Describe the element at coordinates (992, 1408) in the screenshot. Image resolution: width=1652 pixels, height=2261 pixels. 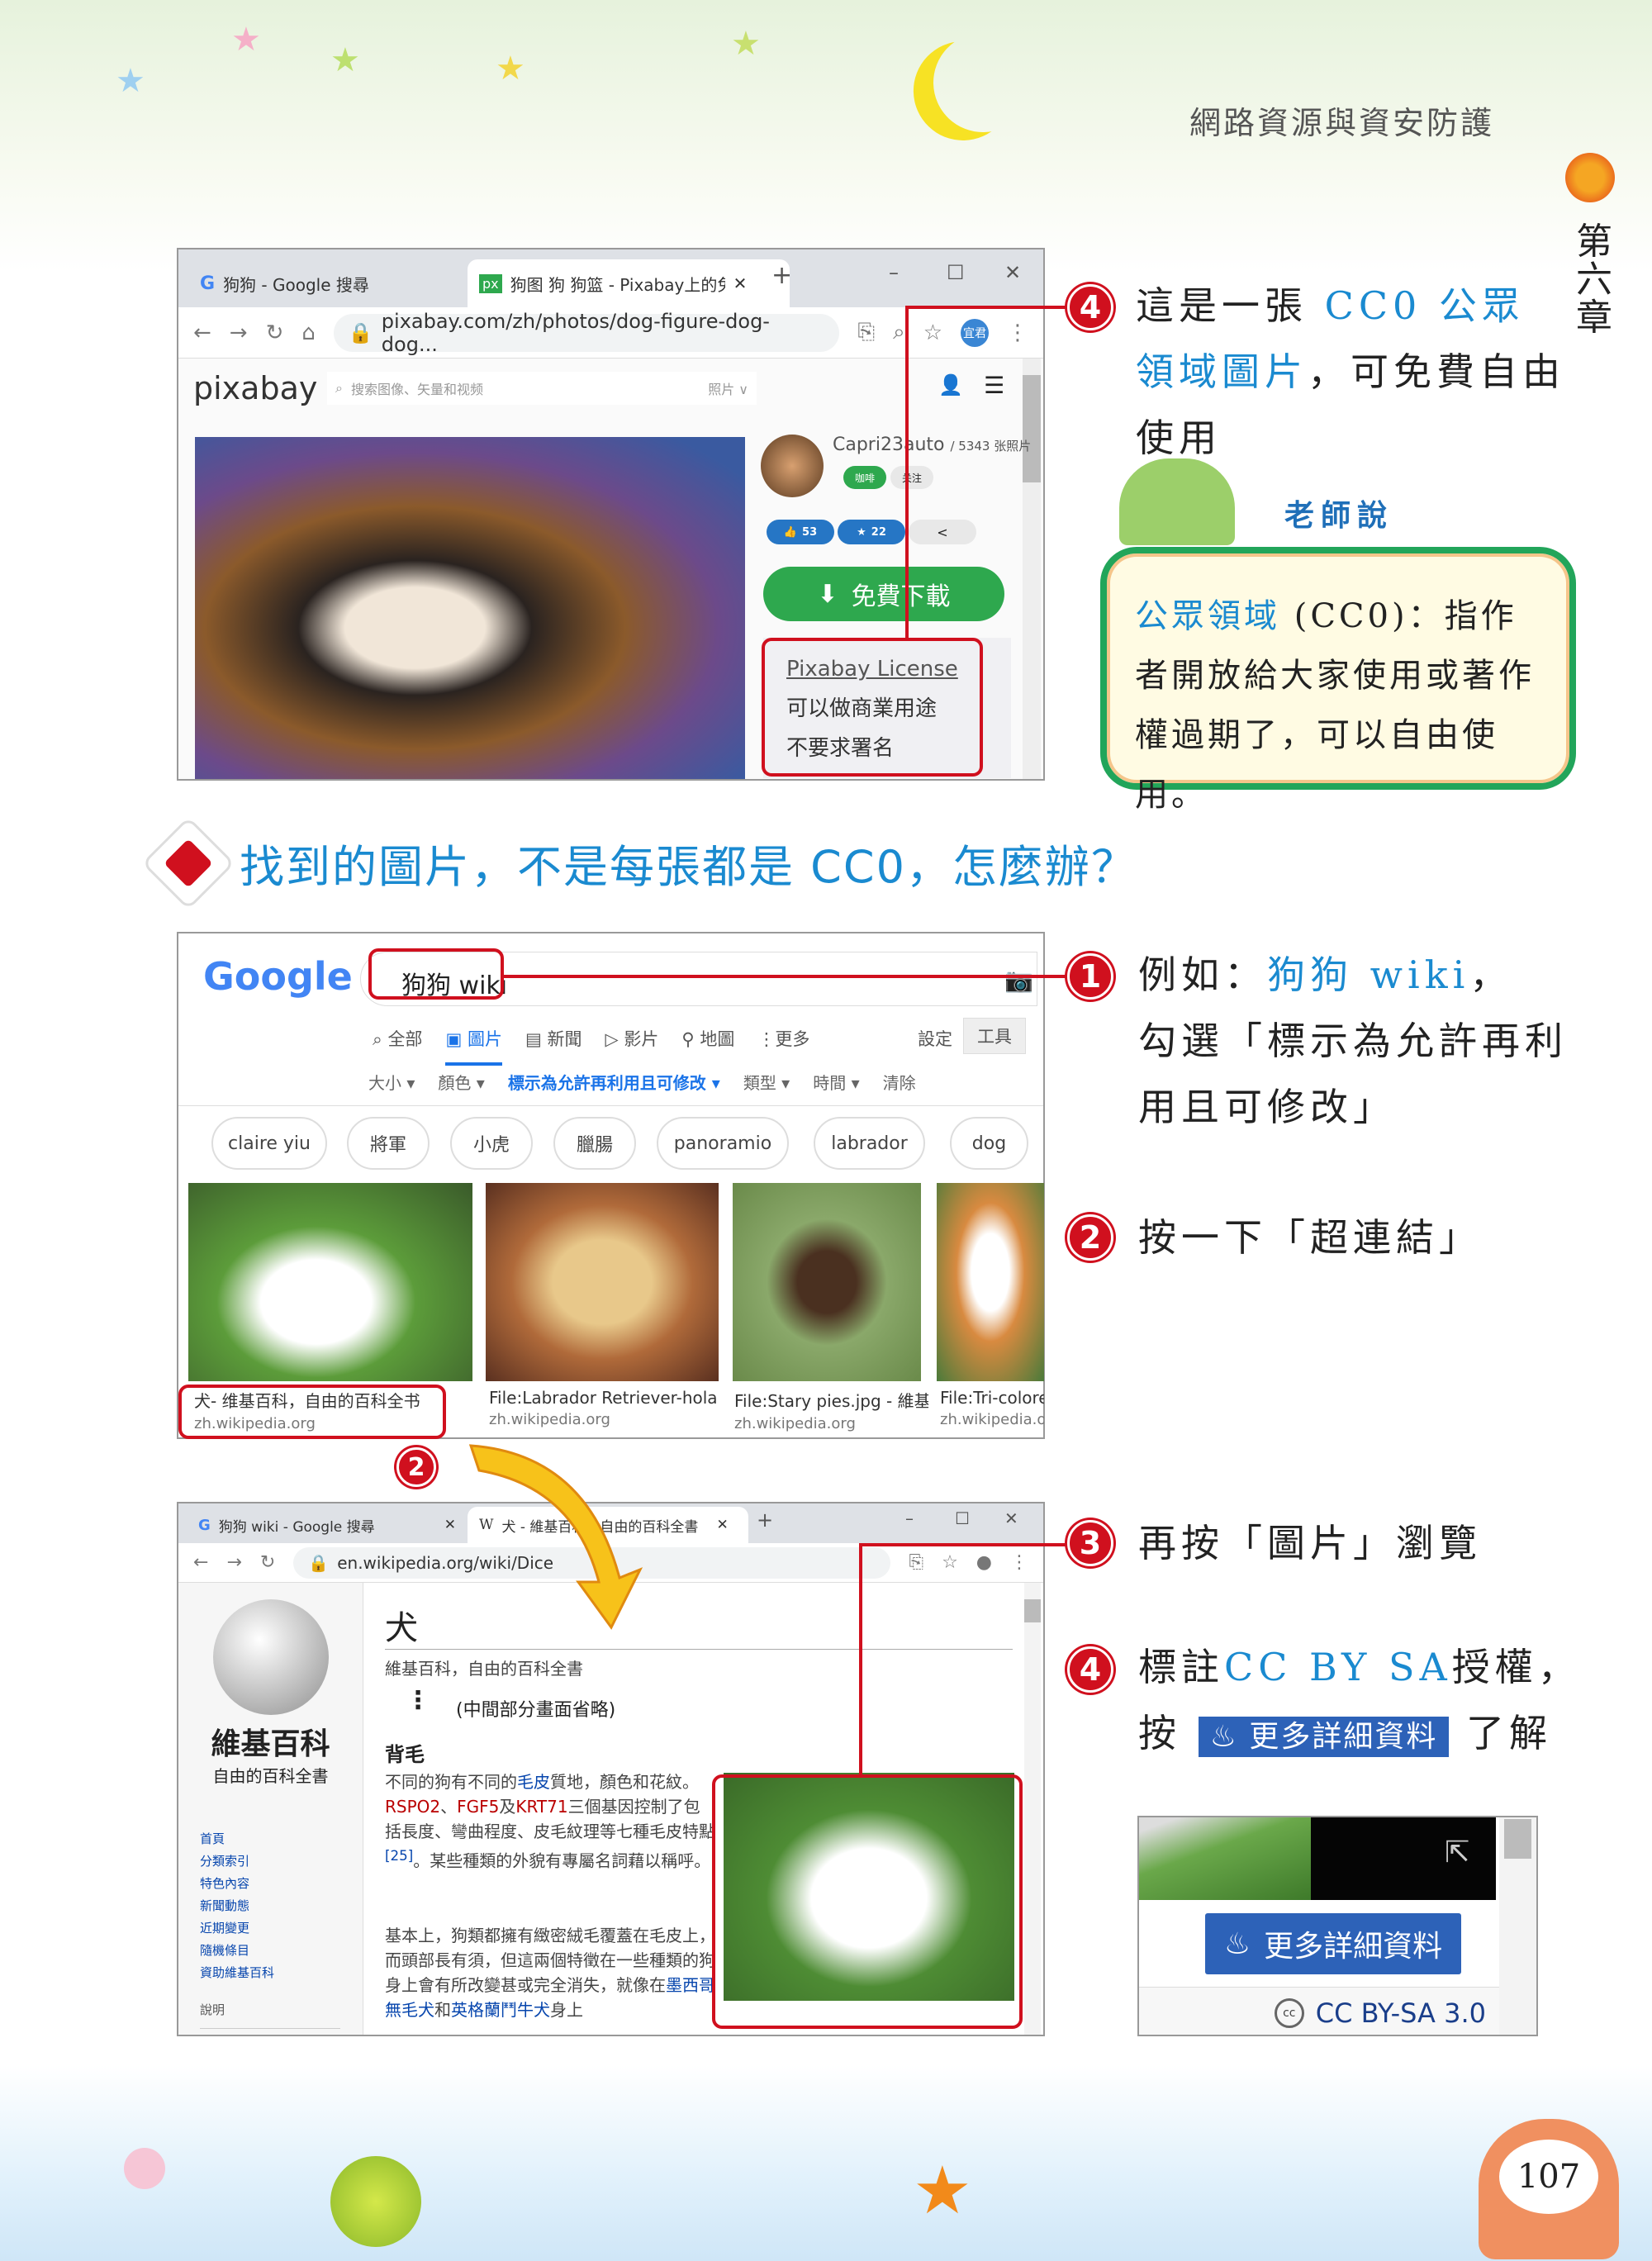
I see `result-caption: File:Tri-colore zh.wikipedia.or` at that location.